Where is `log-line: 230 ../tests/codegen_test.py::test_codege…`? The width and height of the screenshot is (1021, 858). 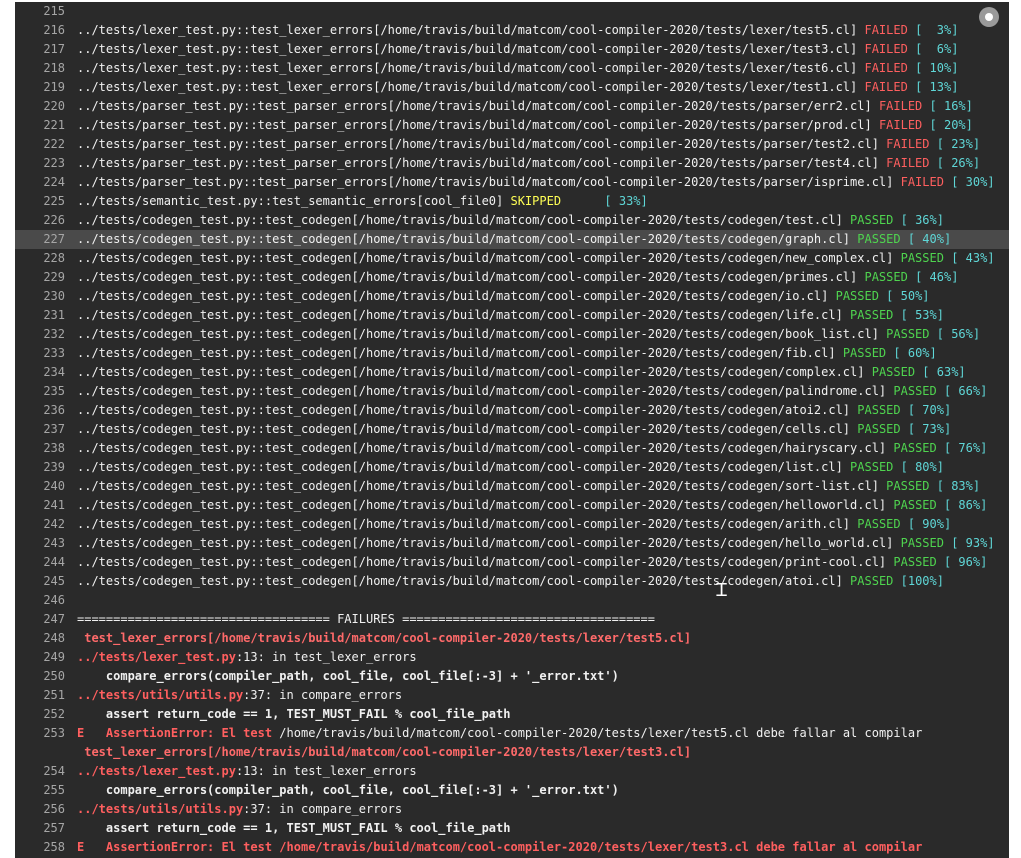 log-line: 230 ../tests/codegen_test.py::test_codege… is located at coordinates (512, 296).